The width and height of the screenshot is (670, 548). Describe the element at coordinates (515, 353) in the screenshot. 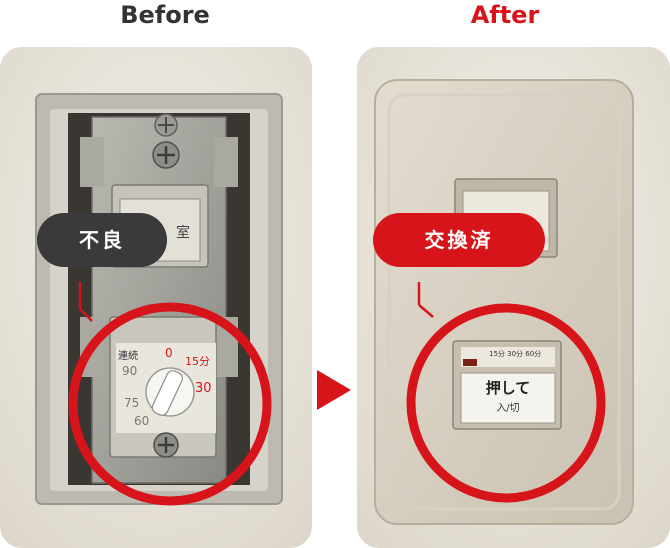

I see `after-timer-marks: 15分 30分 60分` at that location.